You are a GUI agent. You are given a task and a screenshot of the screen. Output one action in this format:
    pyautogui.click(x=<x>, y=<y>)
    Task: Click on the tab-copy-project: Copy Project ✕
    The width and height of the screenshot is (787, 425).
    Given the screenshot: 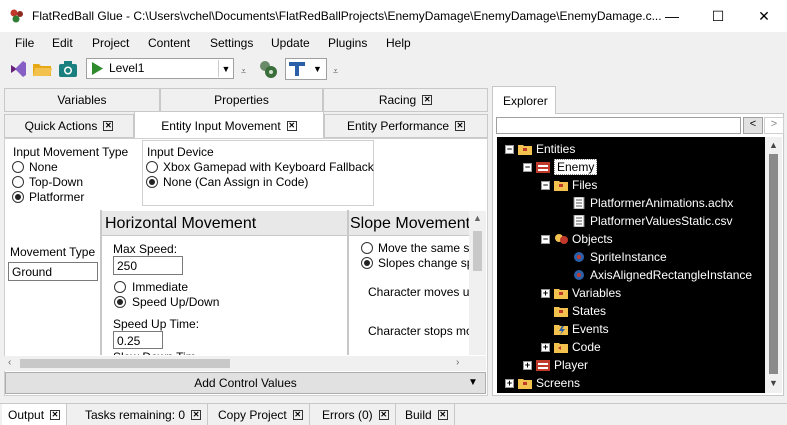 What is the action you would take?
    pyautogui.click(x=261, y=414)
    